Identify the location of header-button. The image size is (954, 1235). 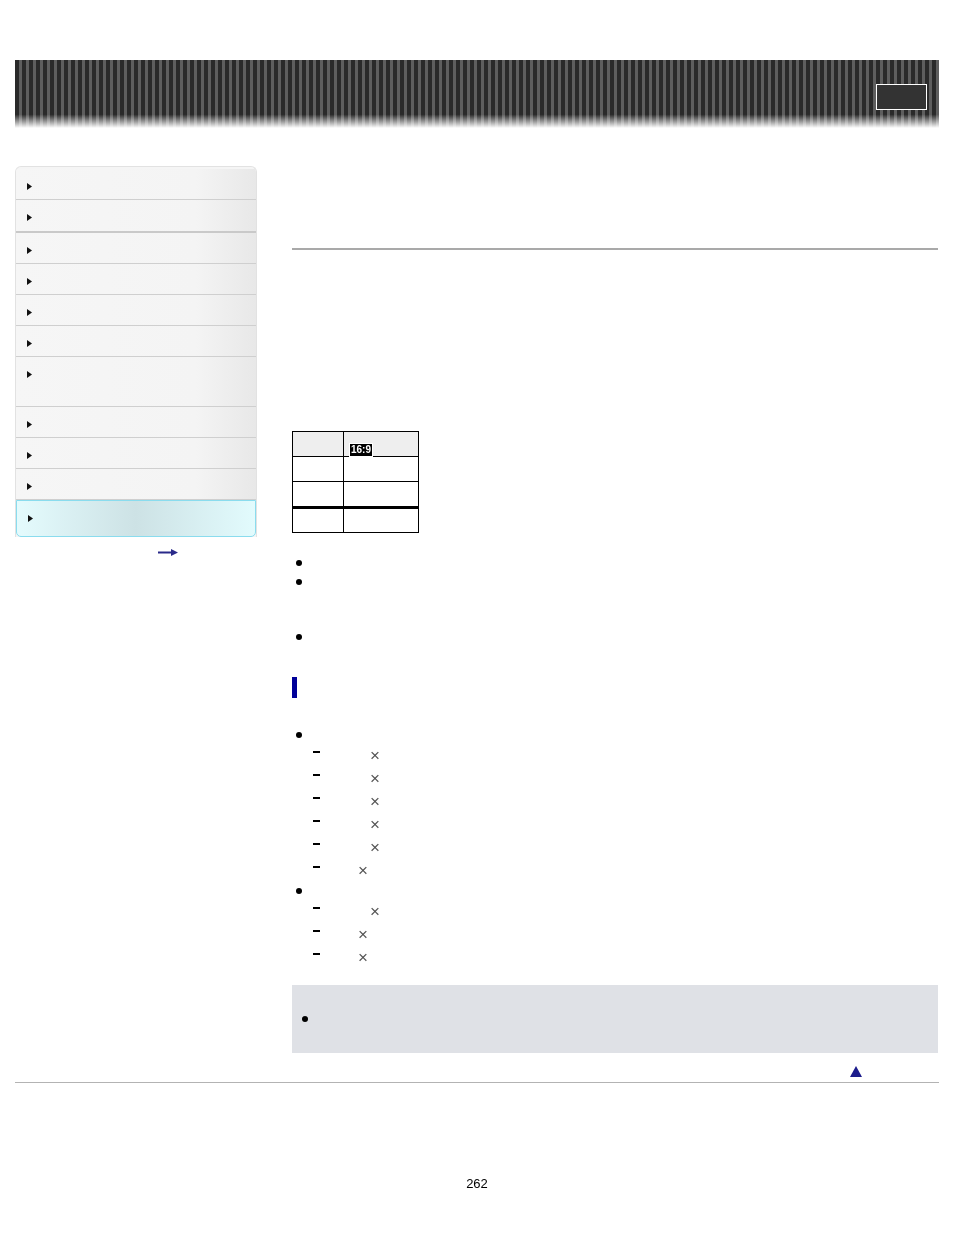
(901, 97).